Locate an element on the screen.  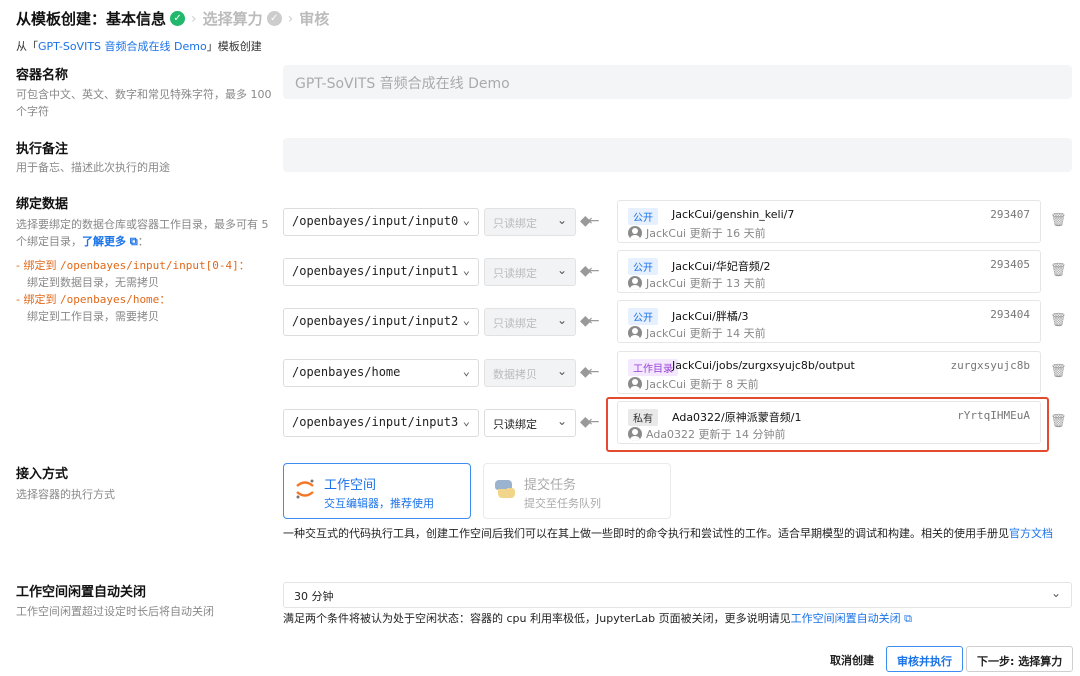
dataset-name: JackCui/jobs/zurgxsyujc8b/output is located at coordinates (763, 365).